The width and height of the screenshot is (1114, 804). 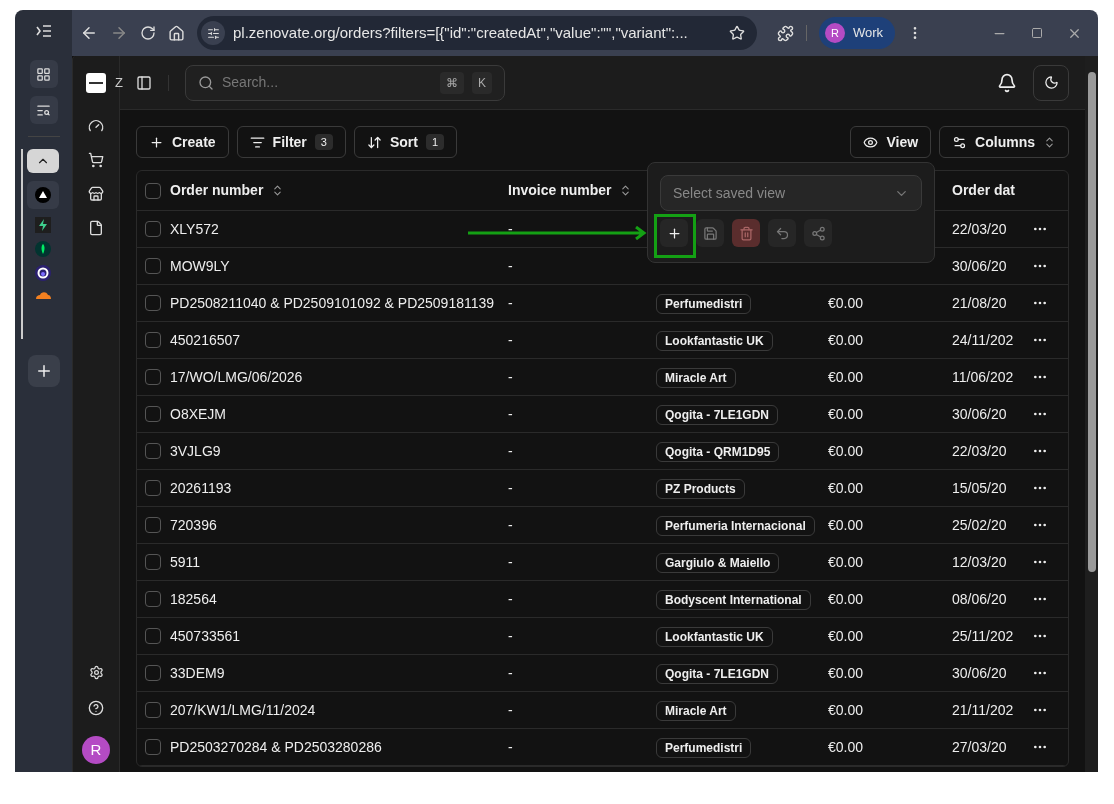 What do you see at coordinates (42, 195) in the screenshot?
I see `triangle-app-icon` at bounding box center [42, 195].